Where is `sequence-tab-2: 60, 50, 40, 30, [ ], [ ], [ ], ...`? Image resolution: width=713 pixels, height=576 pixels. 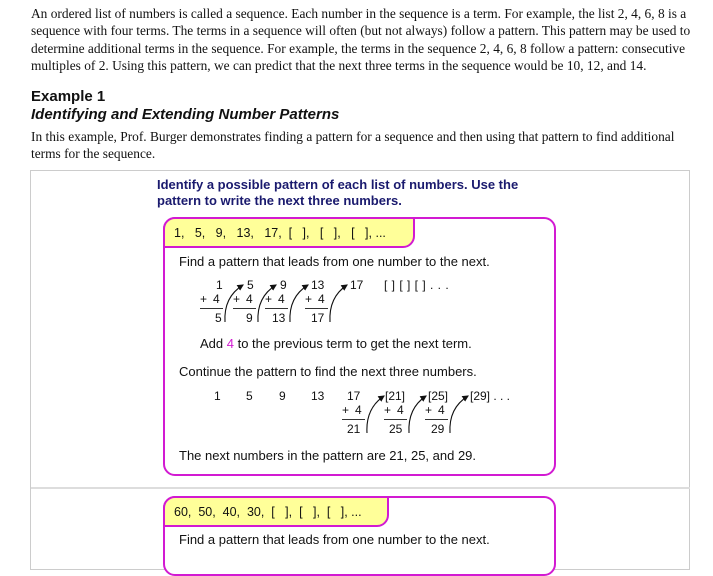 sequence-tab-2: 60, 50, 40, 30, [ ], [ ], [ ], ... is located at coordinates (276, 511).